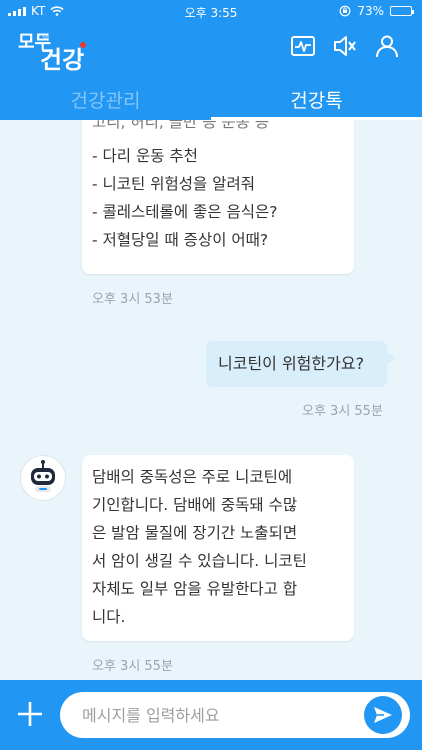  Describe the element at coordinates (223, 156) in the screenshot. I see `suggestion-item: - 다리 운동 추천` at that location.